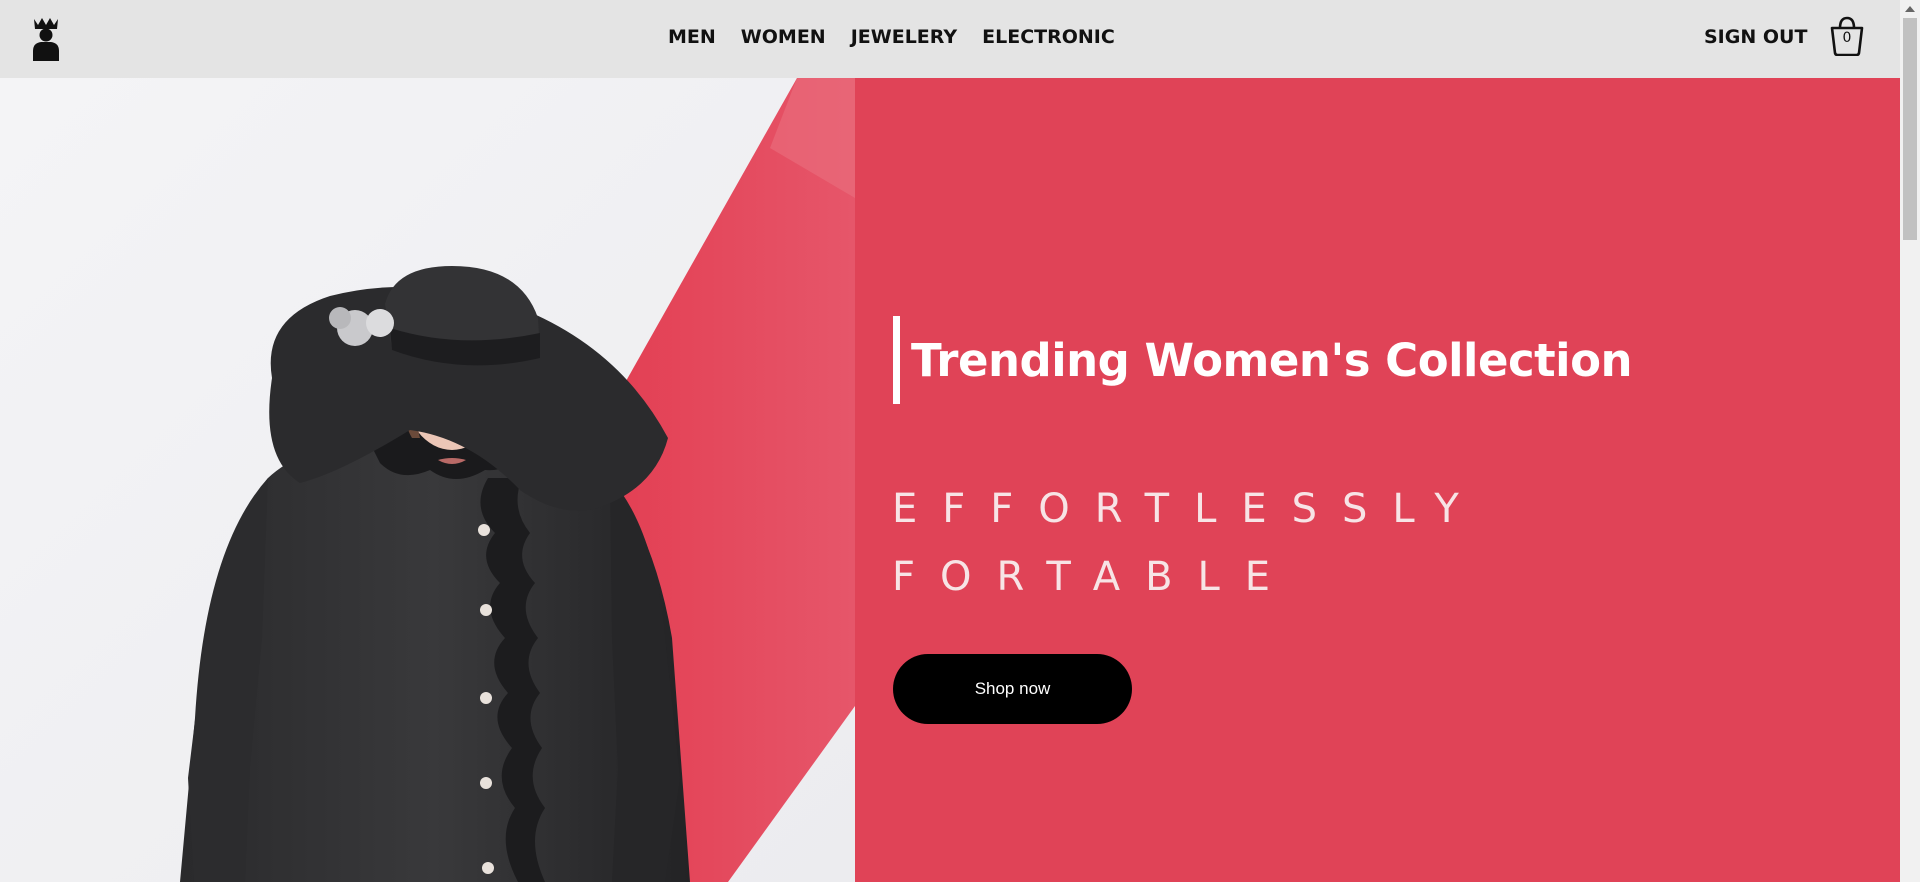  What do you see at coordinates (783, 37) in the screenshot?
I see `nav-link-women: WOMEN` at bounding box center [783, 37].